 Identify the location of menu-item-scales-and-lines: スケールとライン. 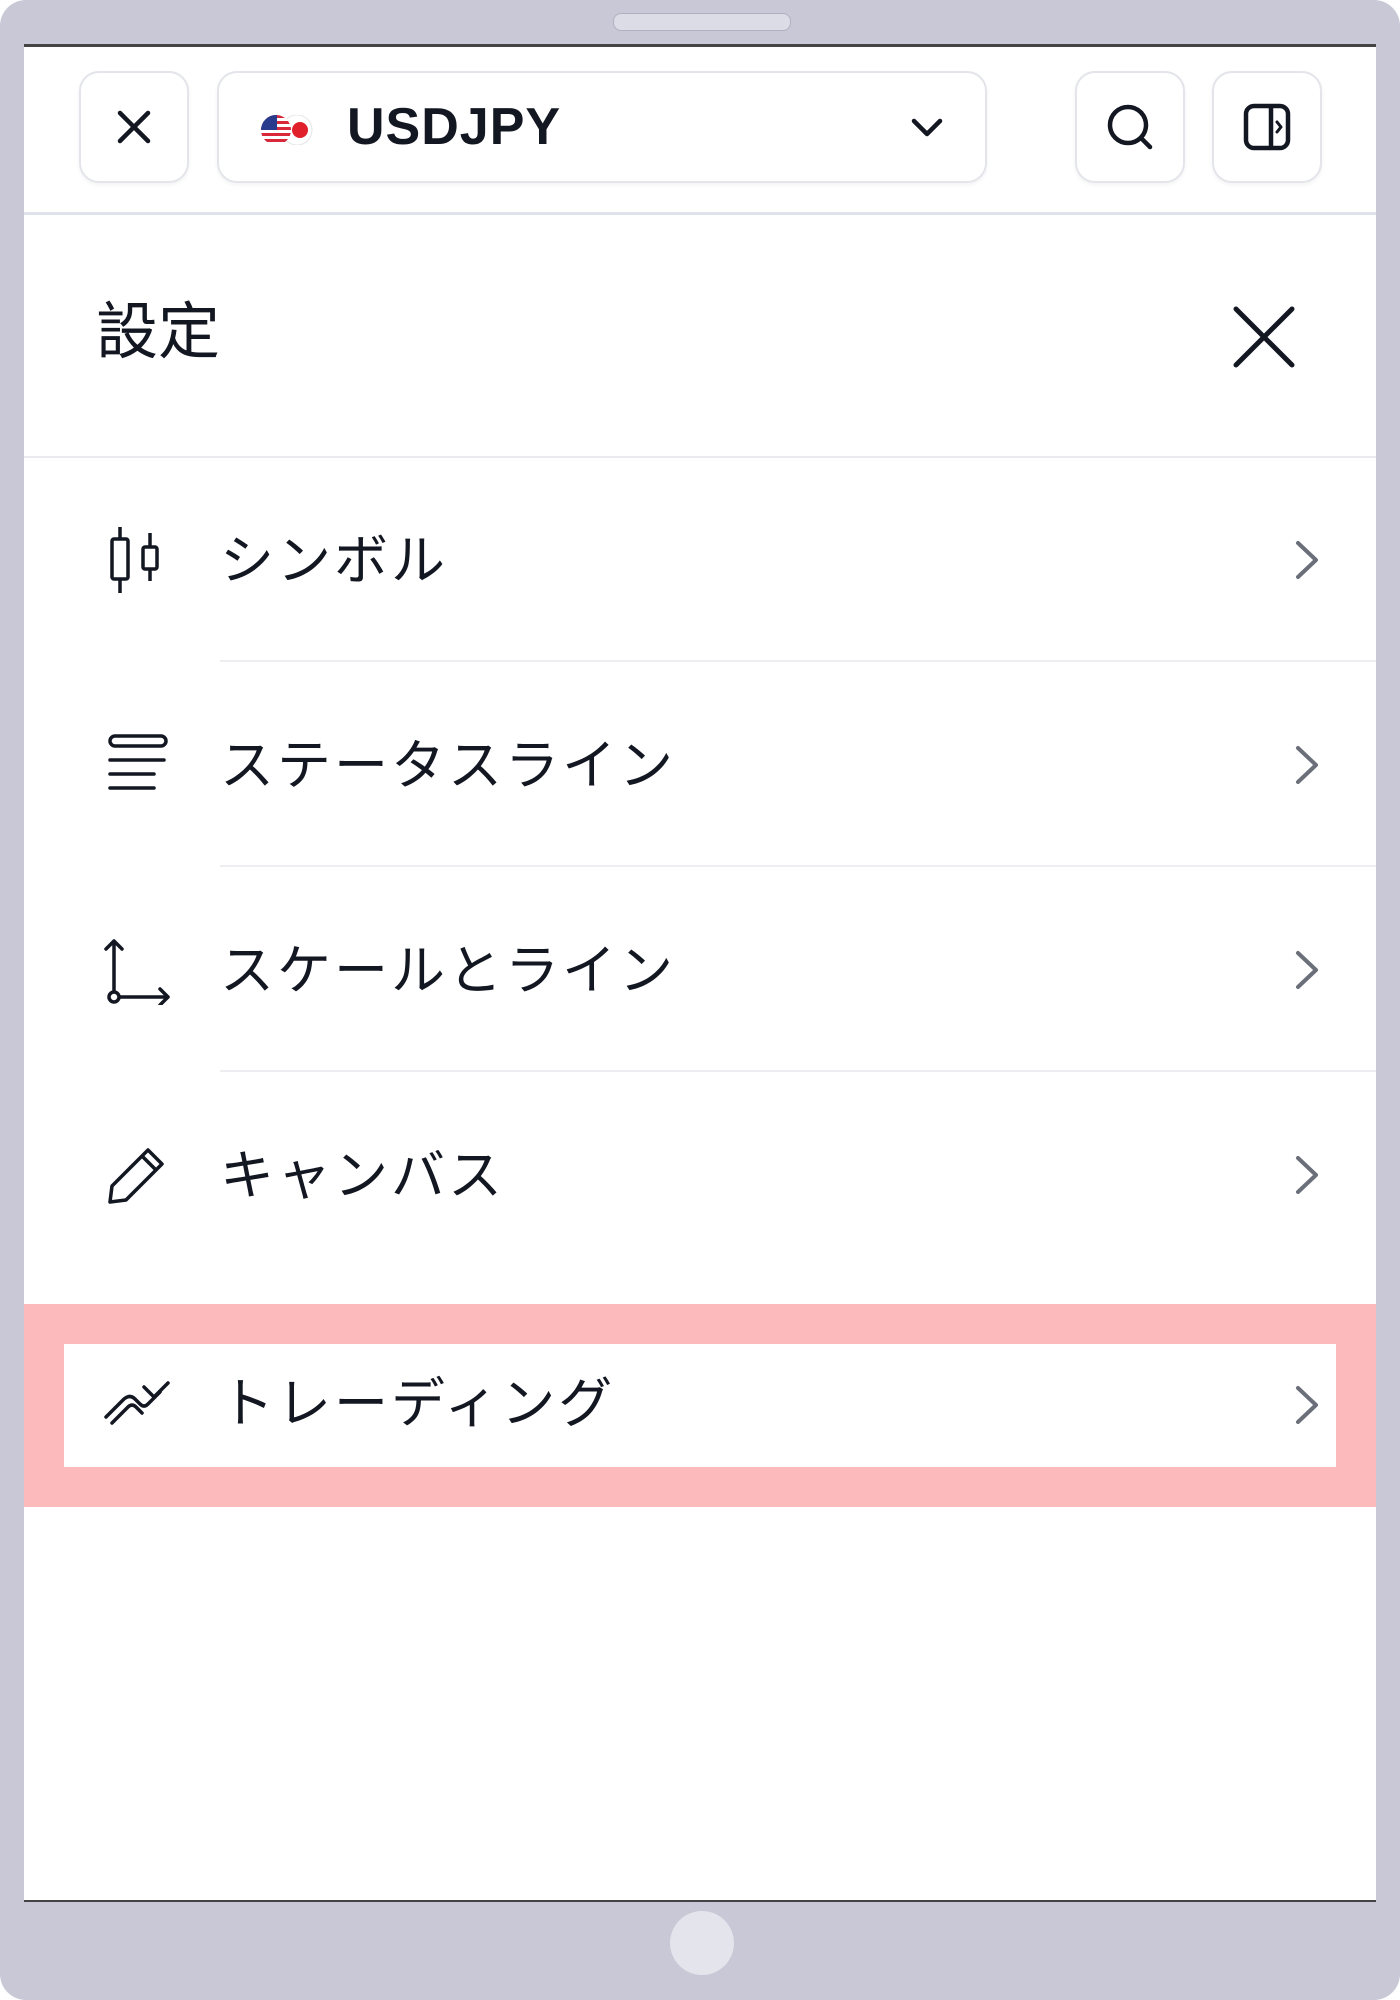
(700, 969).